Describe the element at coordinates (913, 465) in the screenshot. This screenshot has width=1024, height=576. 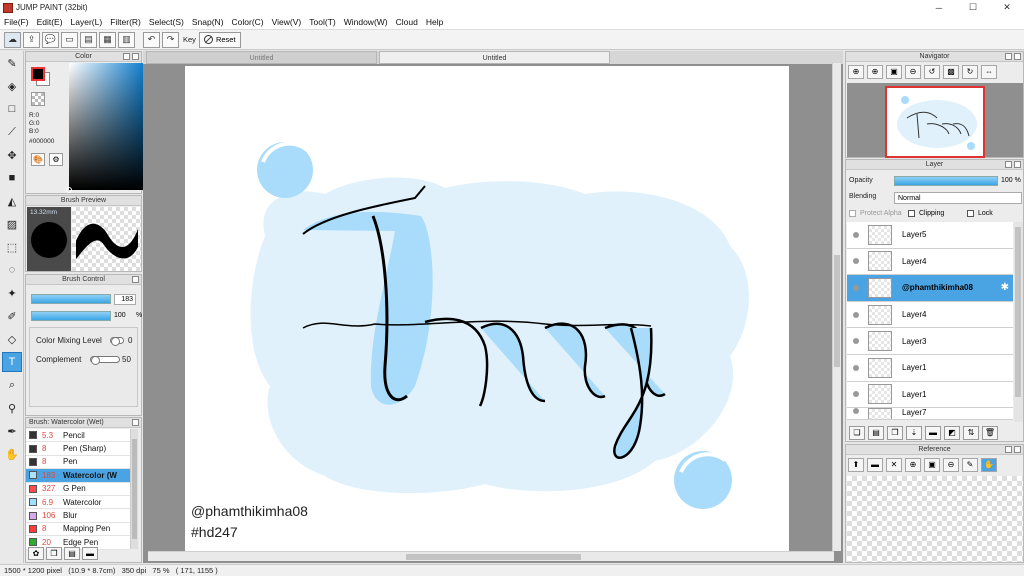
I see `reference-zoom-in-icon: ⊕` at that location.